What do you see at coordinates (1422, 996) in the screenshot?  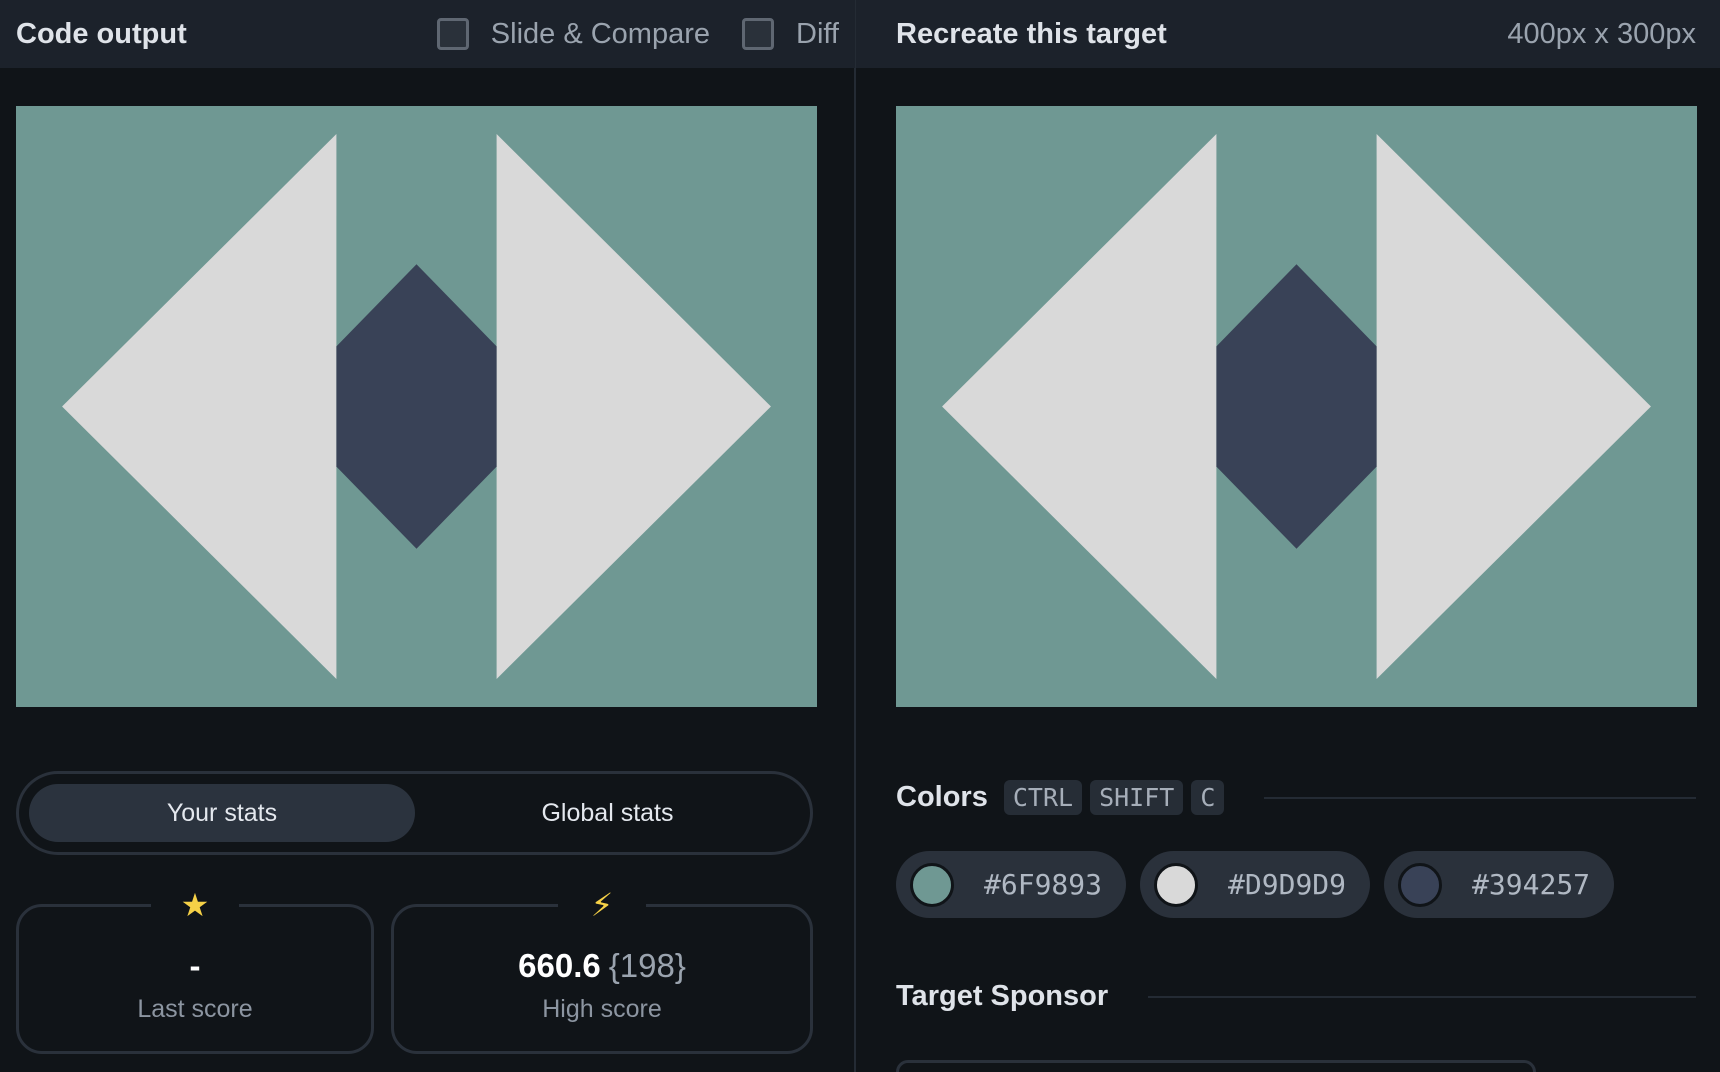 I see `sponsor-divider` at bounding box center [1422, 996].